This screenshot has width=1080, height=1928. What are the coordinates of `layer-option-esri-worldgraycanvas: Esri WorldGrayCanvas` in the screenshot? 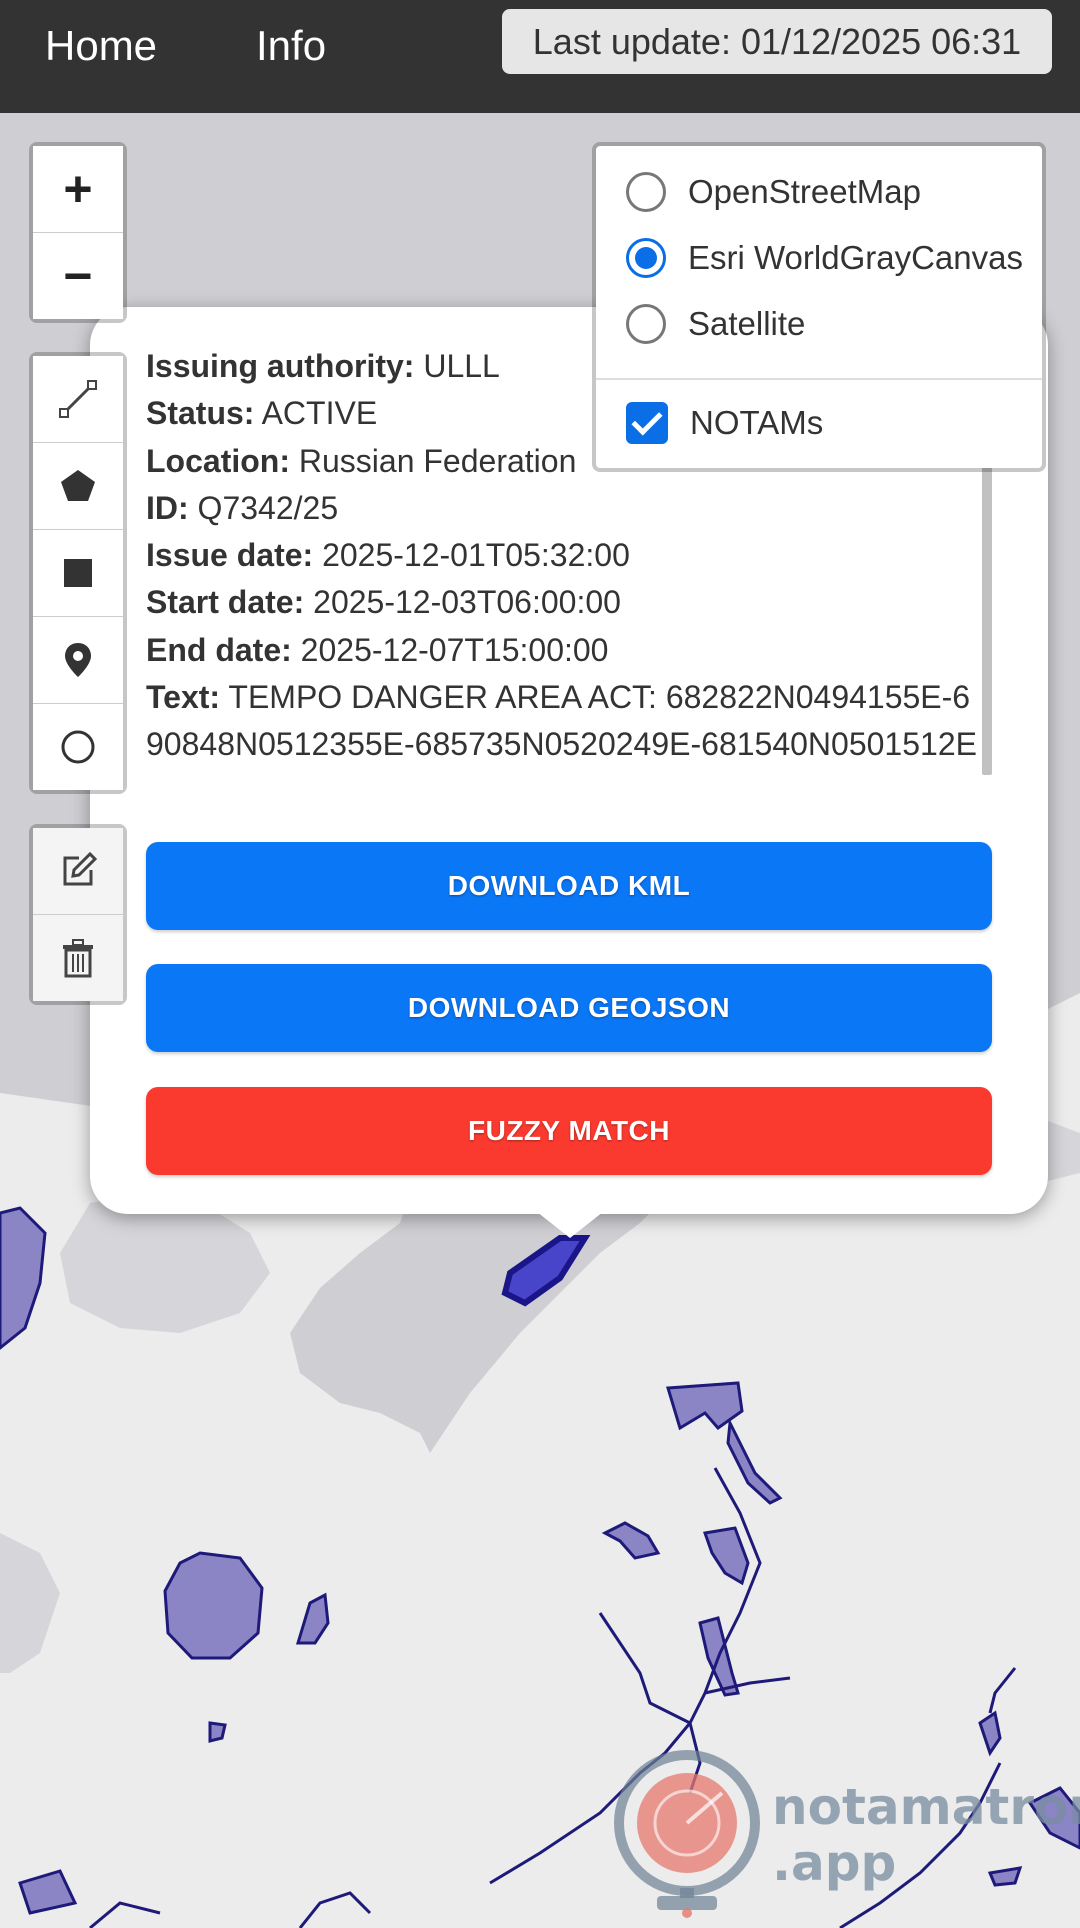 It's located at (824, 258).